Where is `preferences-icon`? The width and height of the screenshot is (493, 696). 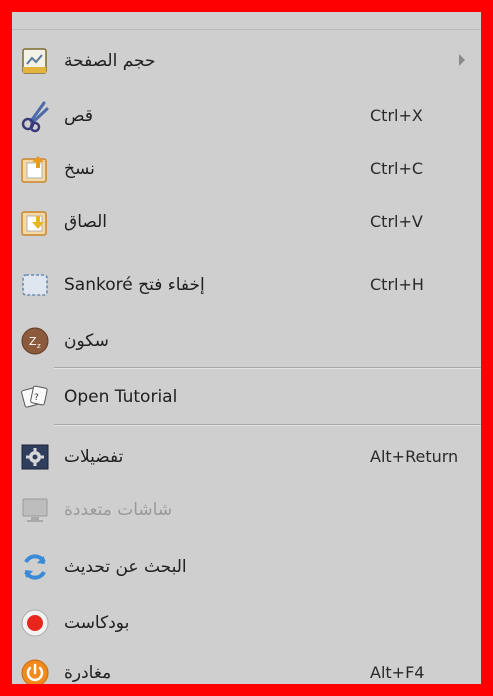 preferences-icon is located at coordinates (35, 457).